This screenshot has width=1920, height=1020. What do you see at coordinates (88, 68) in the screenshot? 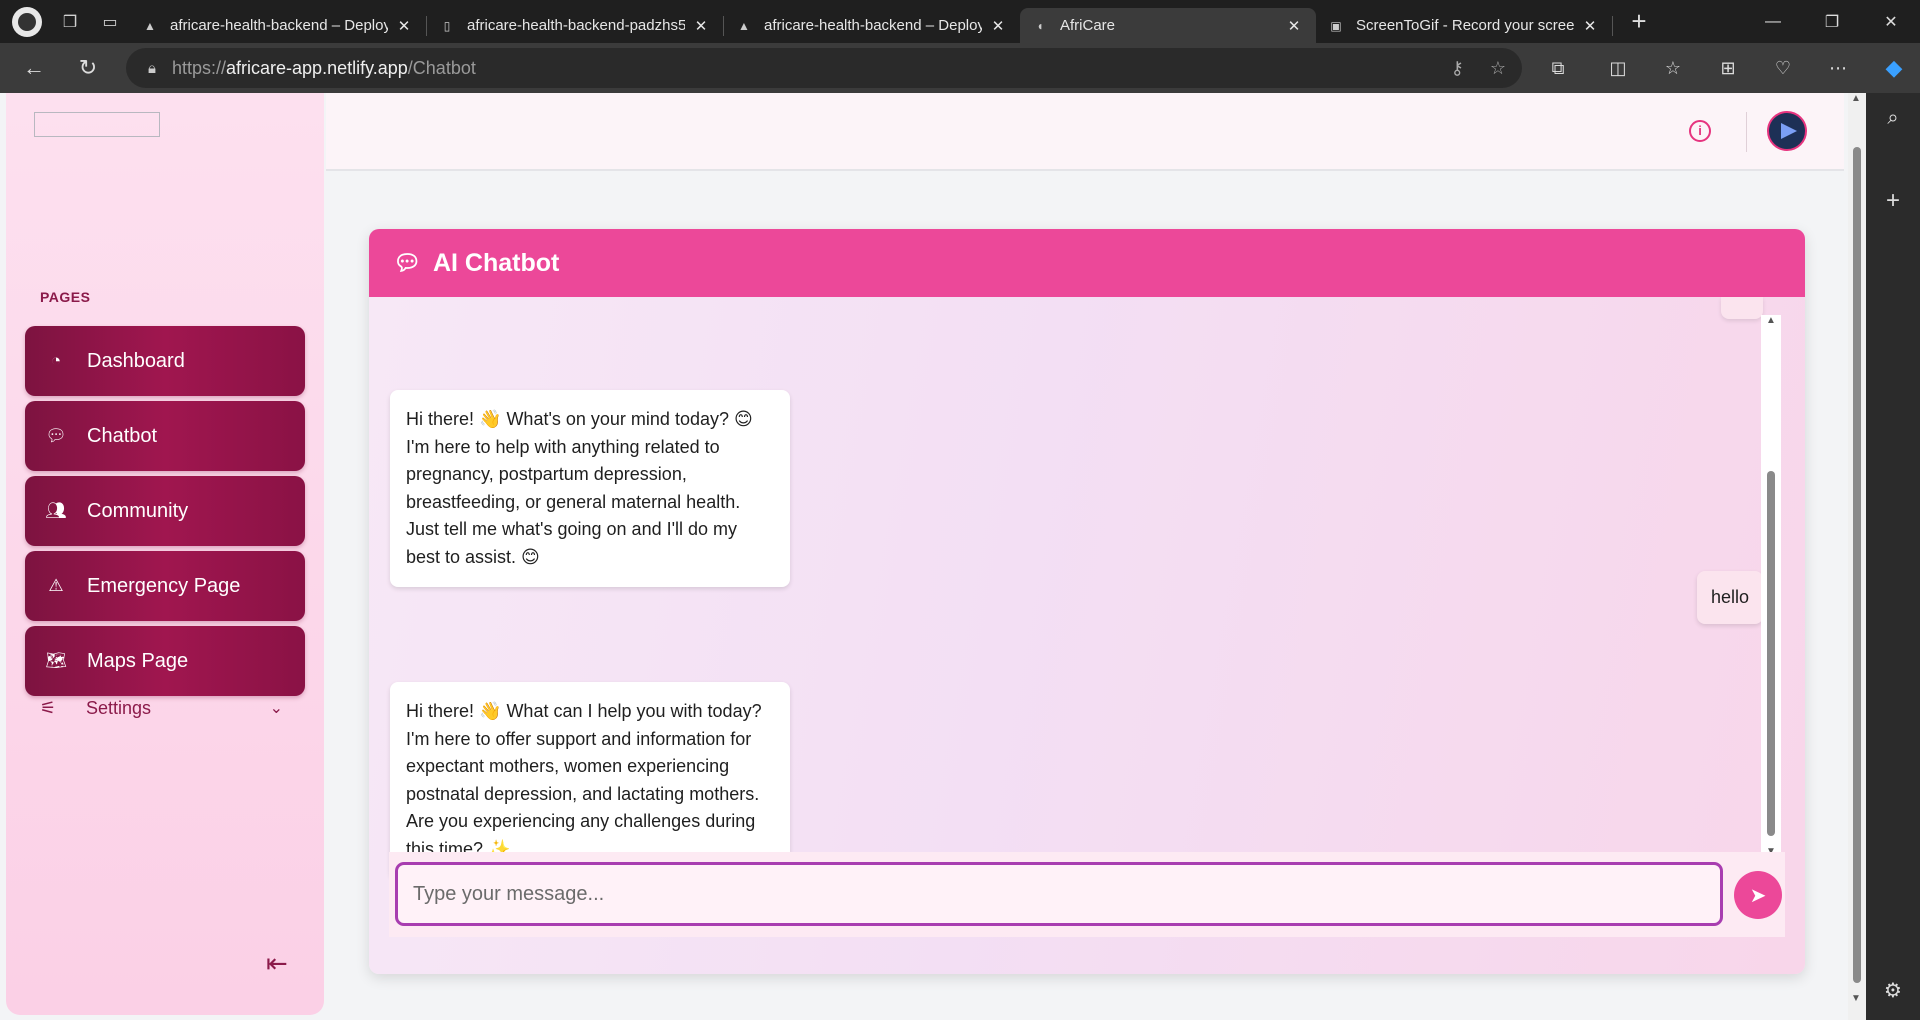
I see `refresh-icon: ↻` at bounding box center [88, 68].